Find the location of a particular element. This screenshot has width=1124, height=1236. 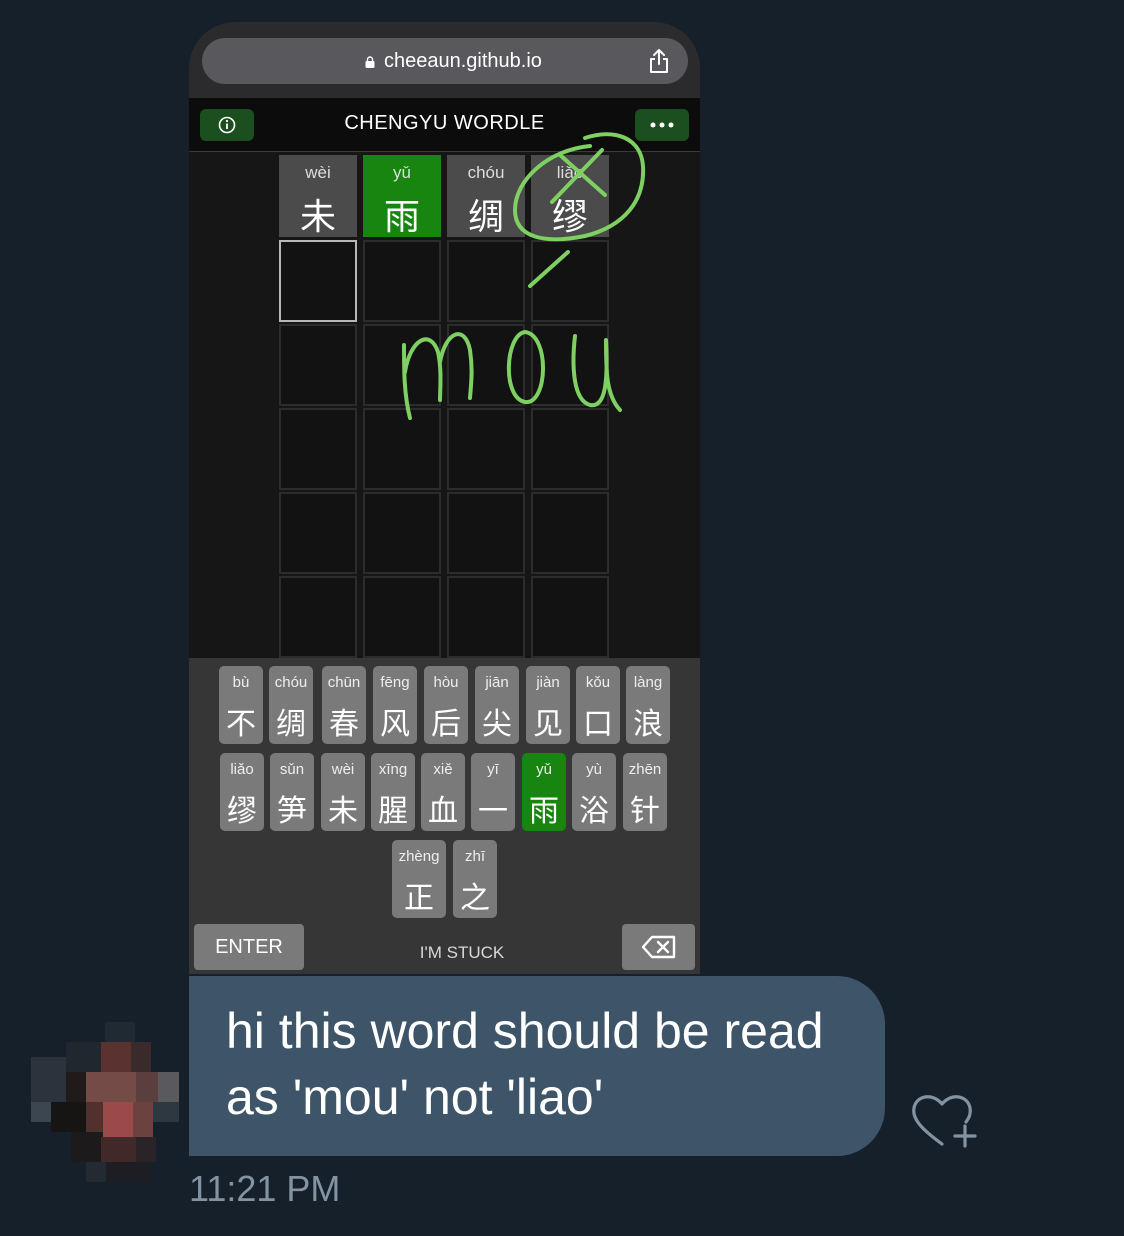

key: hòu 后 is located at coordinates (446, 705).